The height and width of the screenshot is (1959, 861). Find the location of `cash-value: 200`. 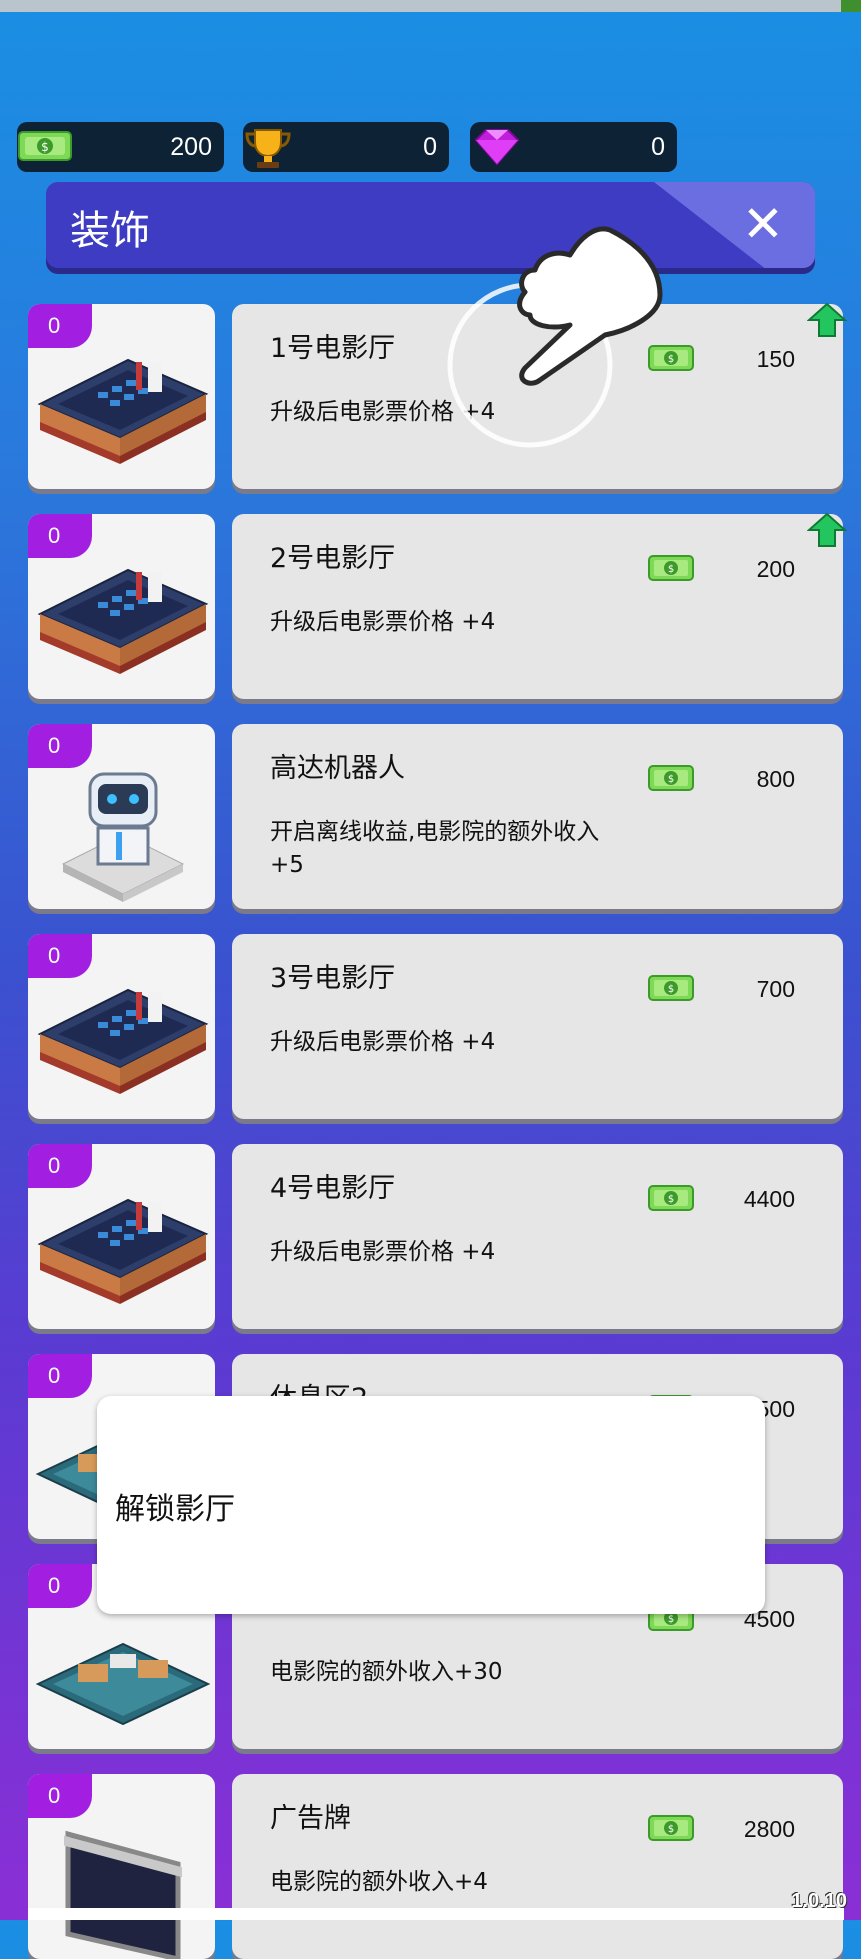

cash-value: 200 is located at coordinates (191, 147).